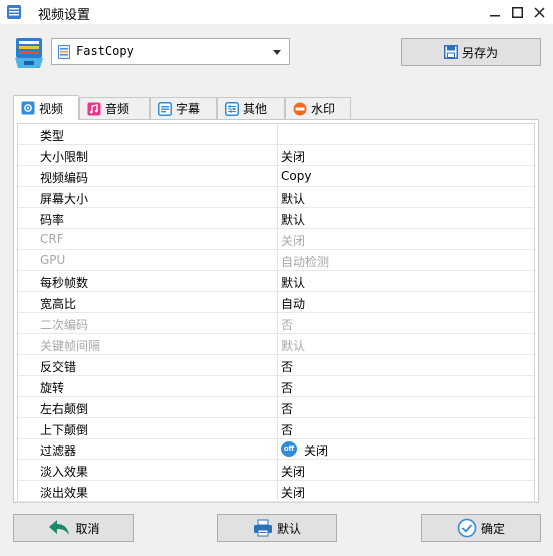 This screenshot has width=553, height=556. I want to click on window-title: 视频设置, so click(64, 15).